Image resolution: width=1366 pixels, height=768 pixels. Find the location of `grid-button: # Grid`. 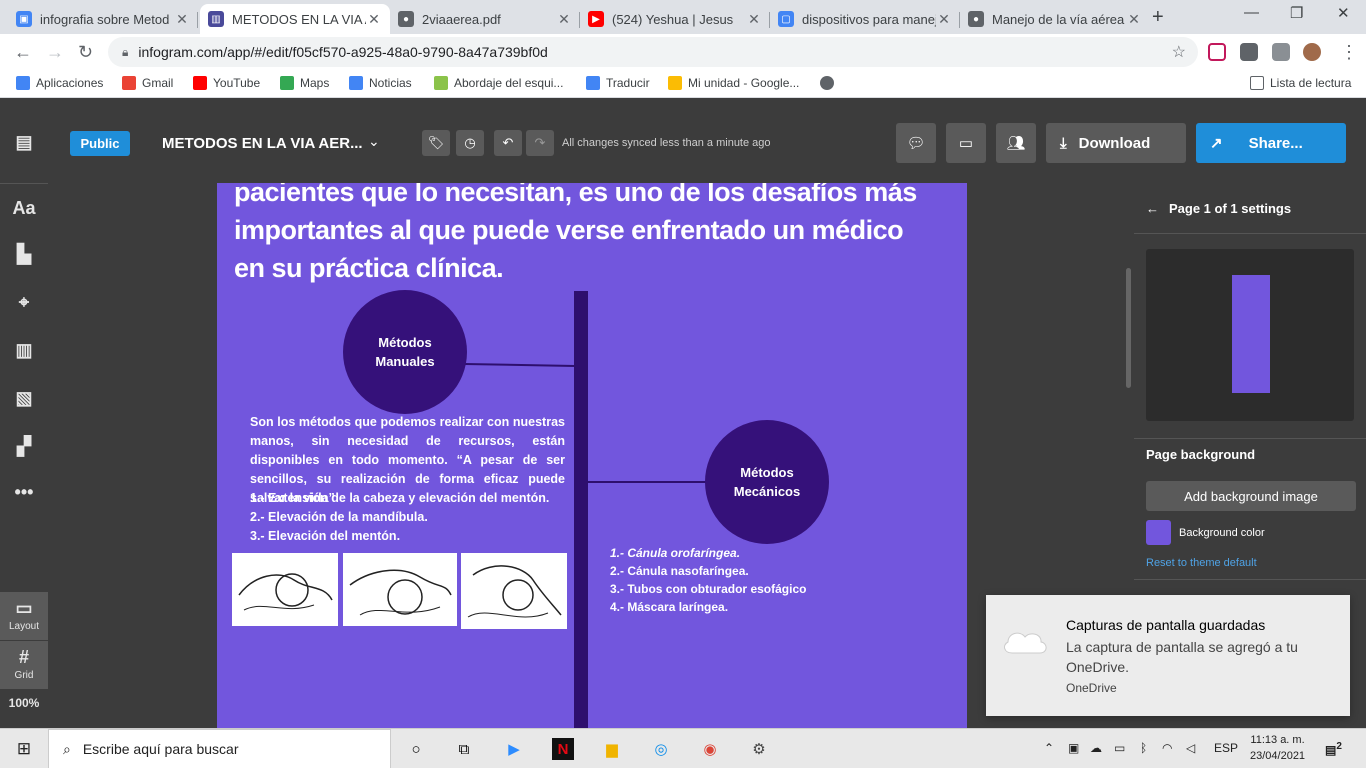

grid-button: # Grid is located at coordinates (24, 665).